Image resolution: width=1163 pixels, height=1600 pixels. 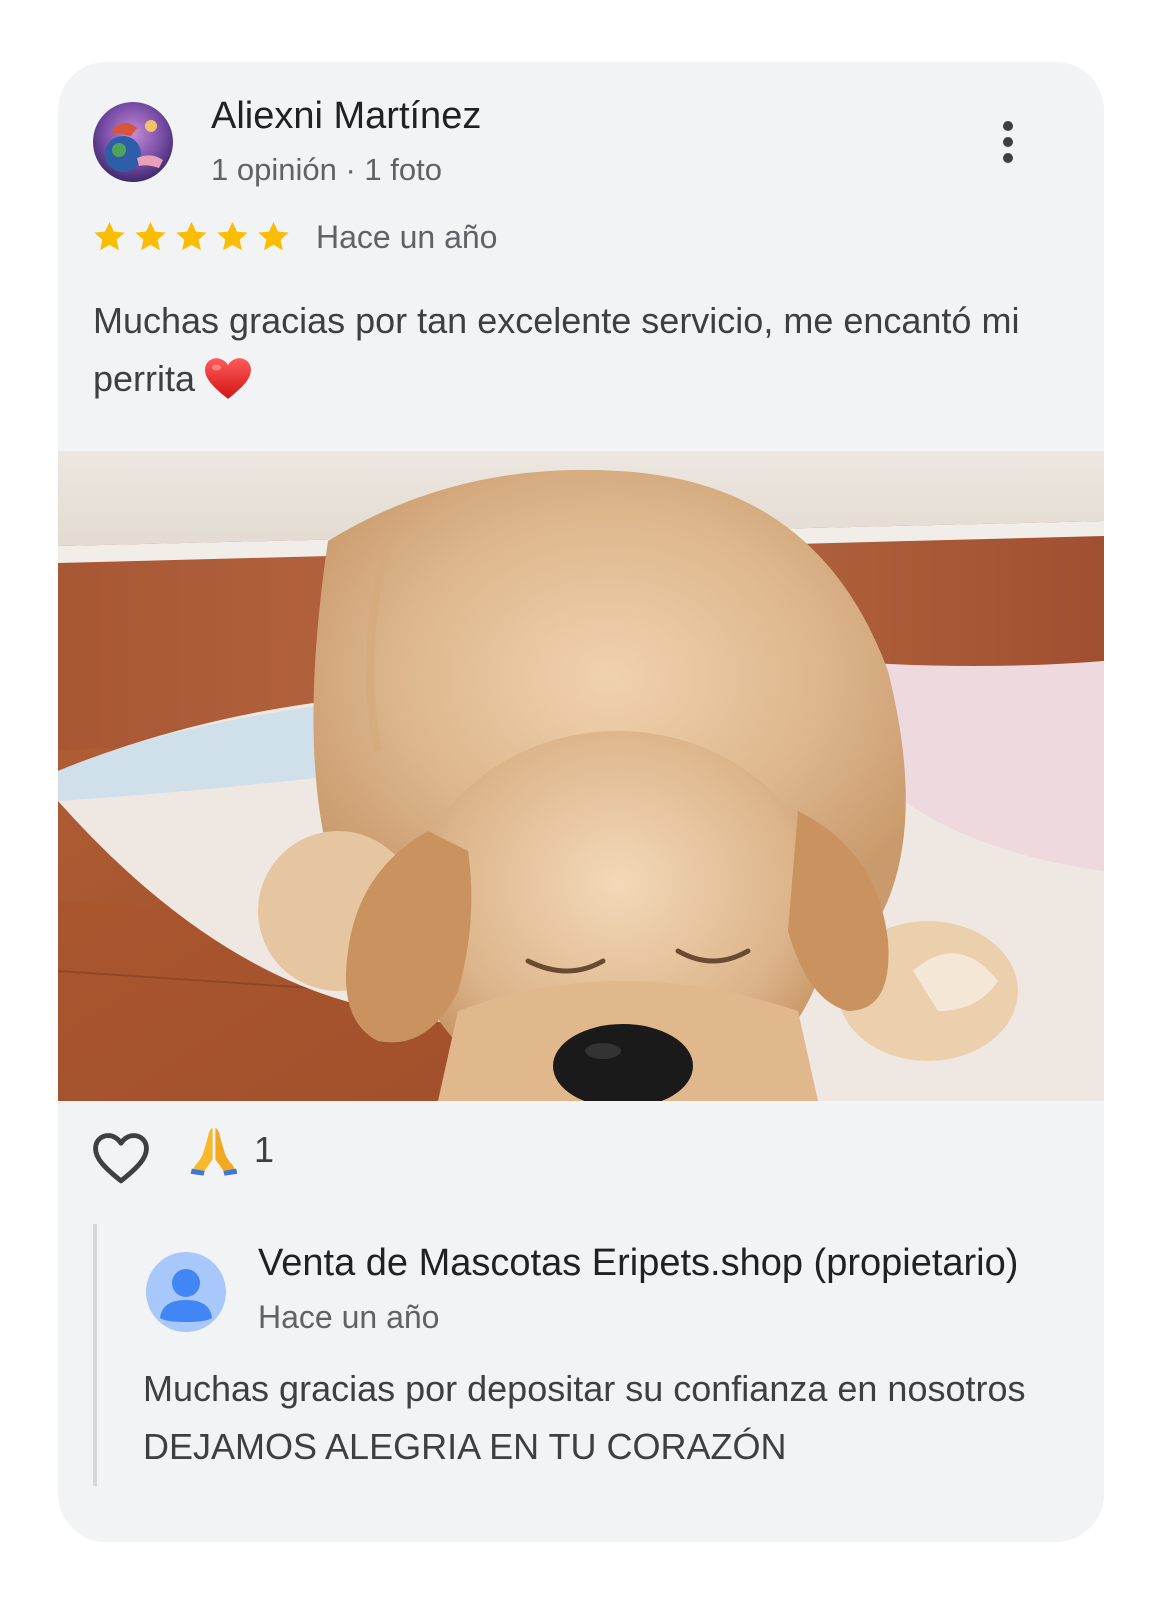 I want to click on owner-avatar, so click(x=186, y=1292).